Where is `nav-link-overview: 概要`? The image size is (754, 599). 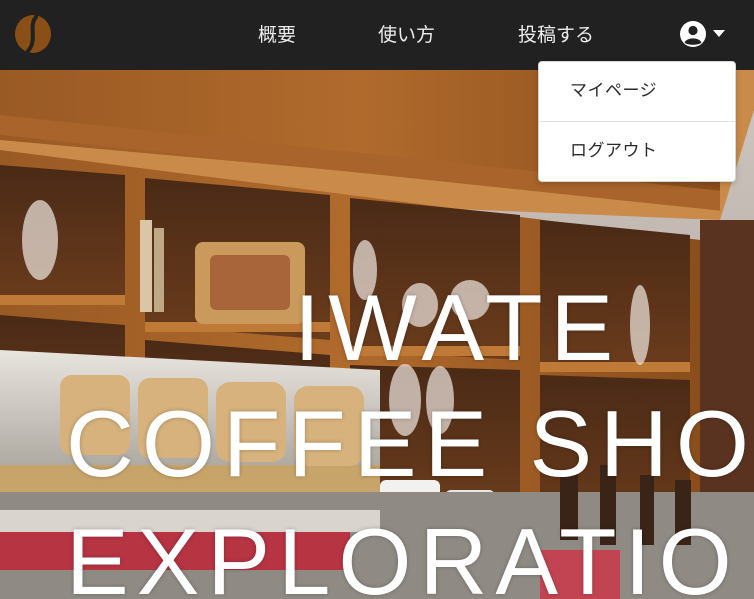 nav-link-overview: 概要 is located at coordinates (277, 35).